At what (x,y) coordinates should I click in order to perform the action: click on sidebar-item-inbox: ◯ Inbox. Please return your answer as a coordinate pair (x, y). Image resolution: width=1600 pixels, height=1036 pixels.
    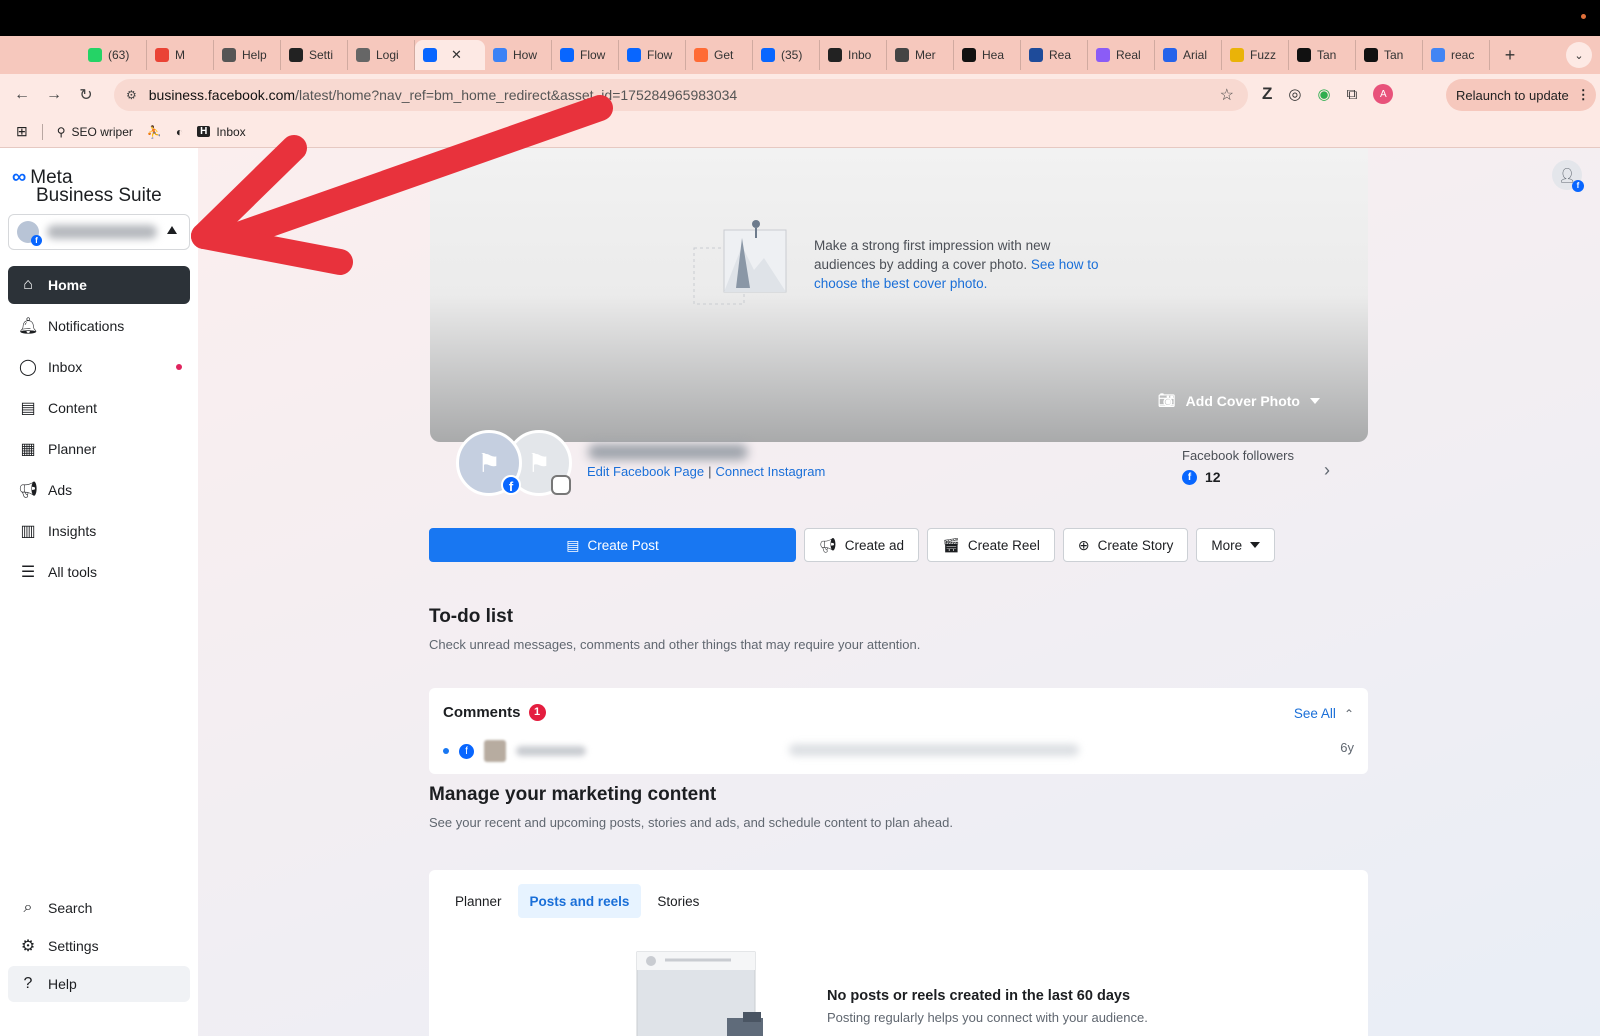
    Looking at the image, I should click on (99, 367).